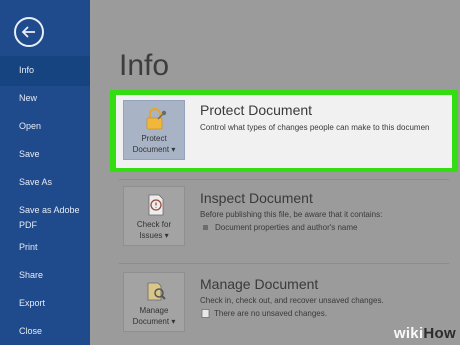 The height and width of the screenshot is (345, 460). Describe the element at coordinates (154, 224) in the screenshot. I see `inspect-tile-line1: Check for` at that location.